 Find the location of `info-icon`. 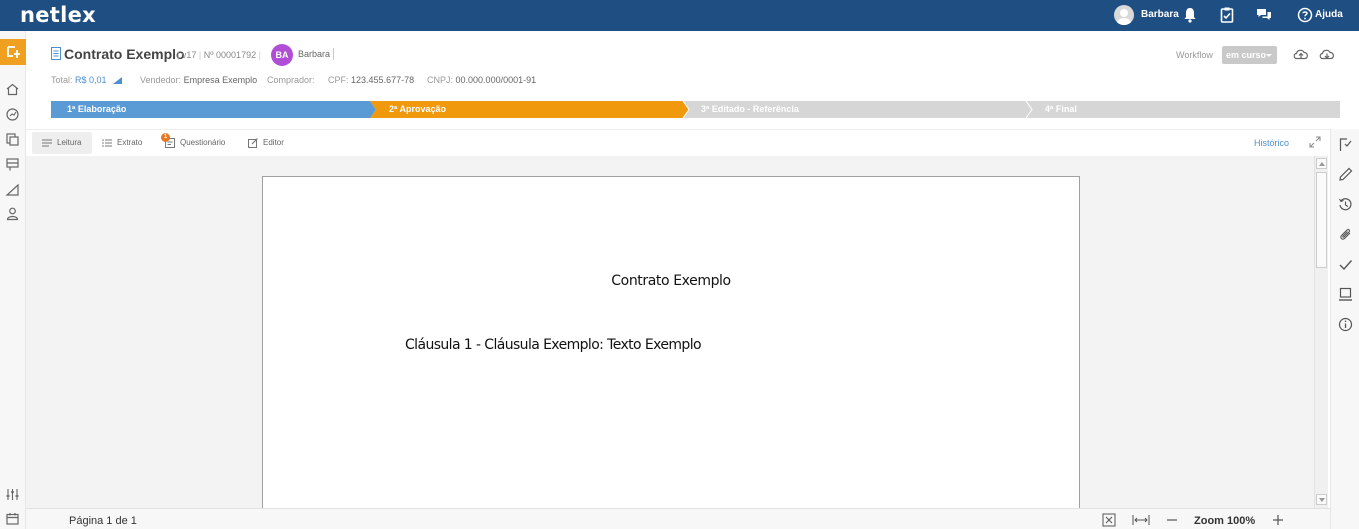

info-icon is located at coordinates (1345, 324).